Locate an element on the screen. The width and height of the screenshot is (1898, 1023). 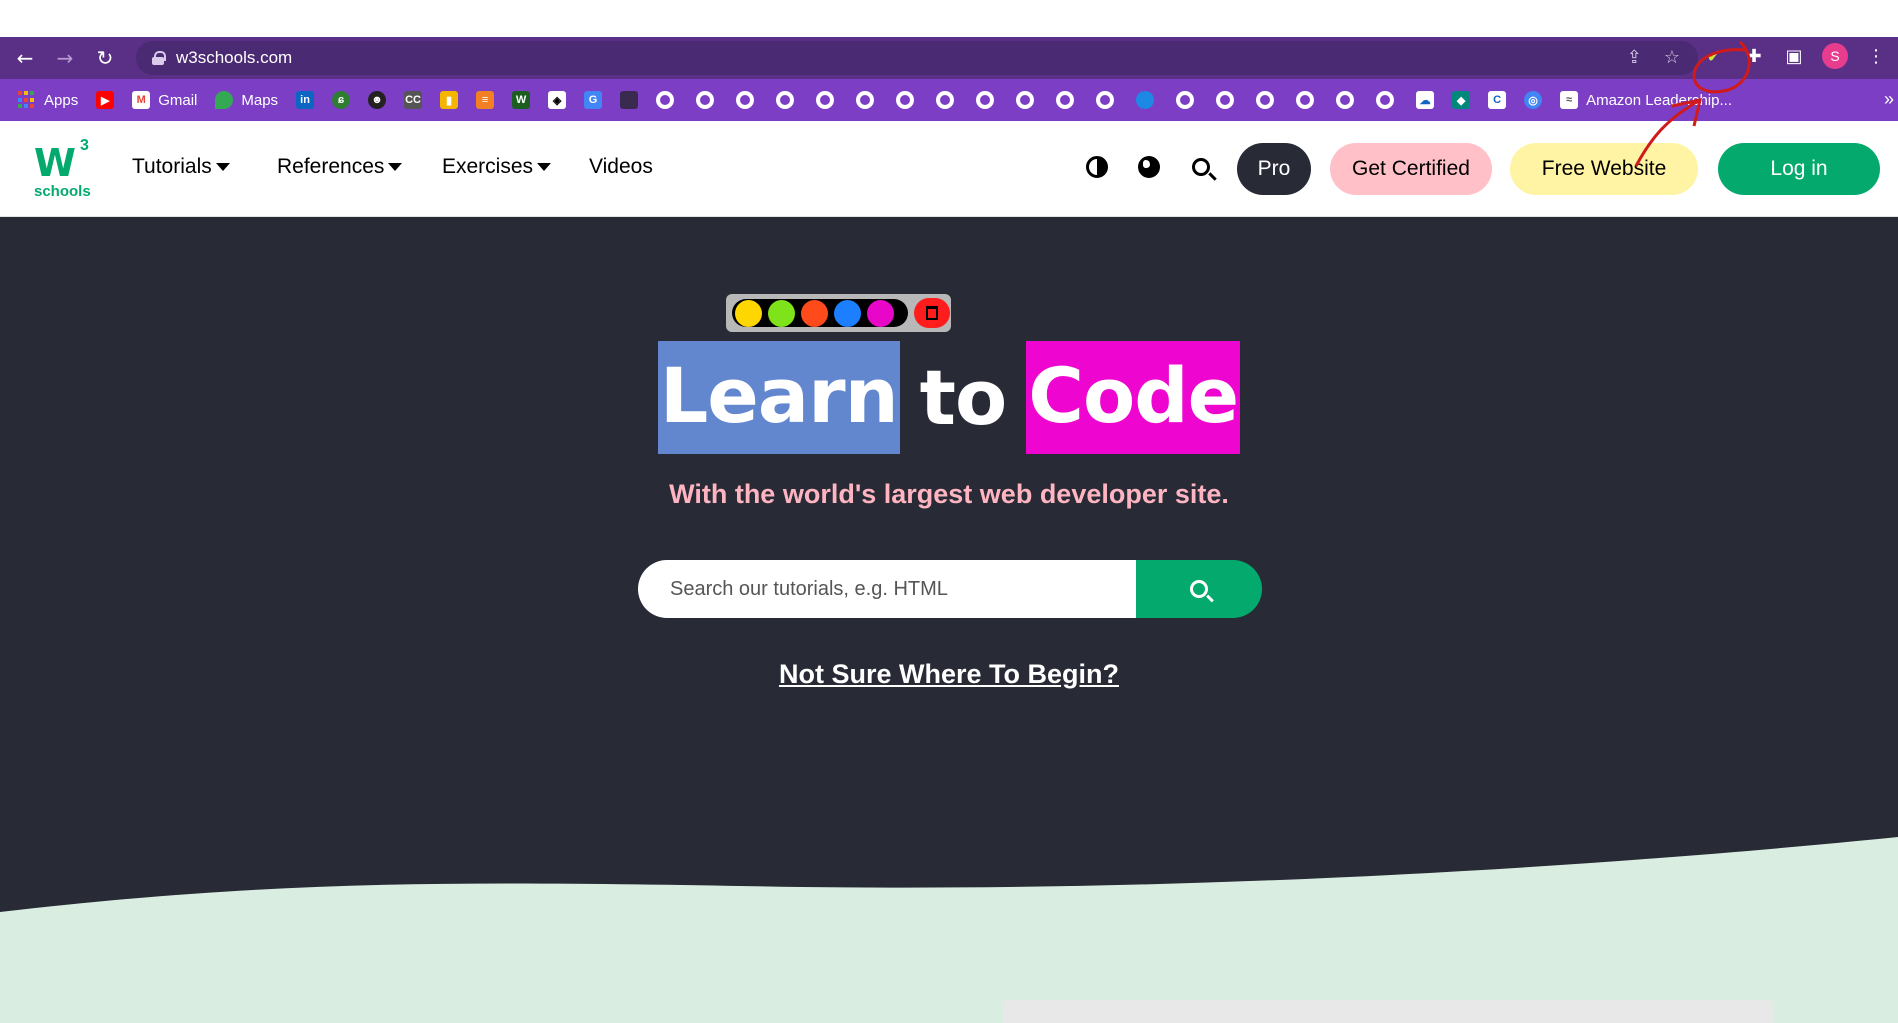
leaf-icon: ɕ is located at coordinates (341, 100).